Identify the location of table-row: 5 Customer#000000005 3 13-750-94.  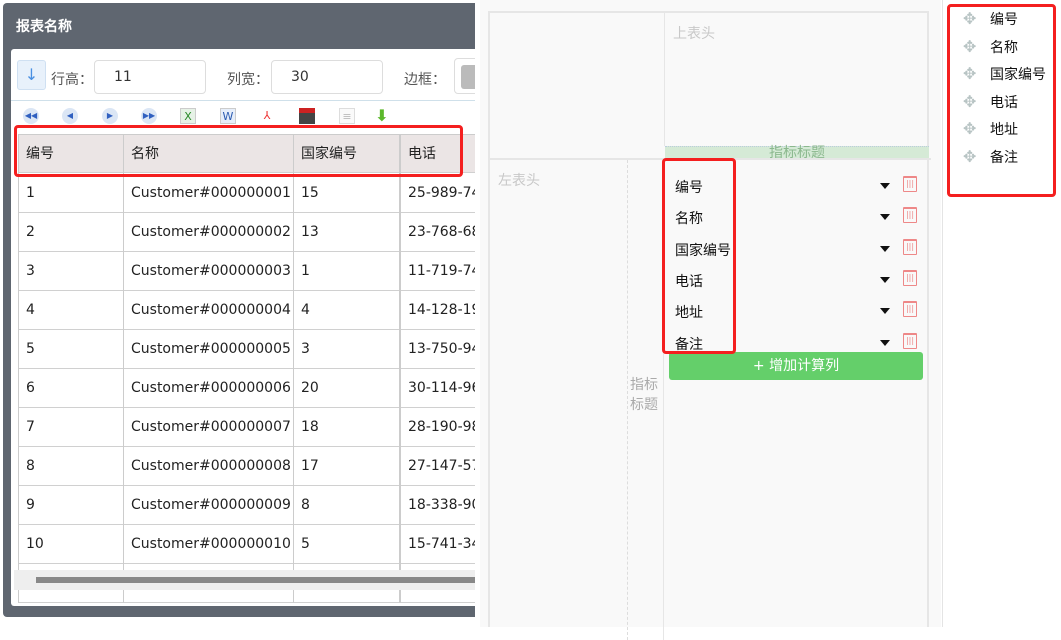
(246, 349).